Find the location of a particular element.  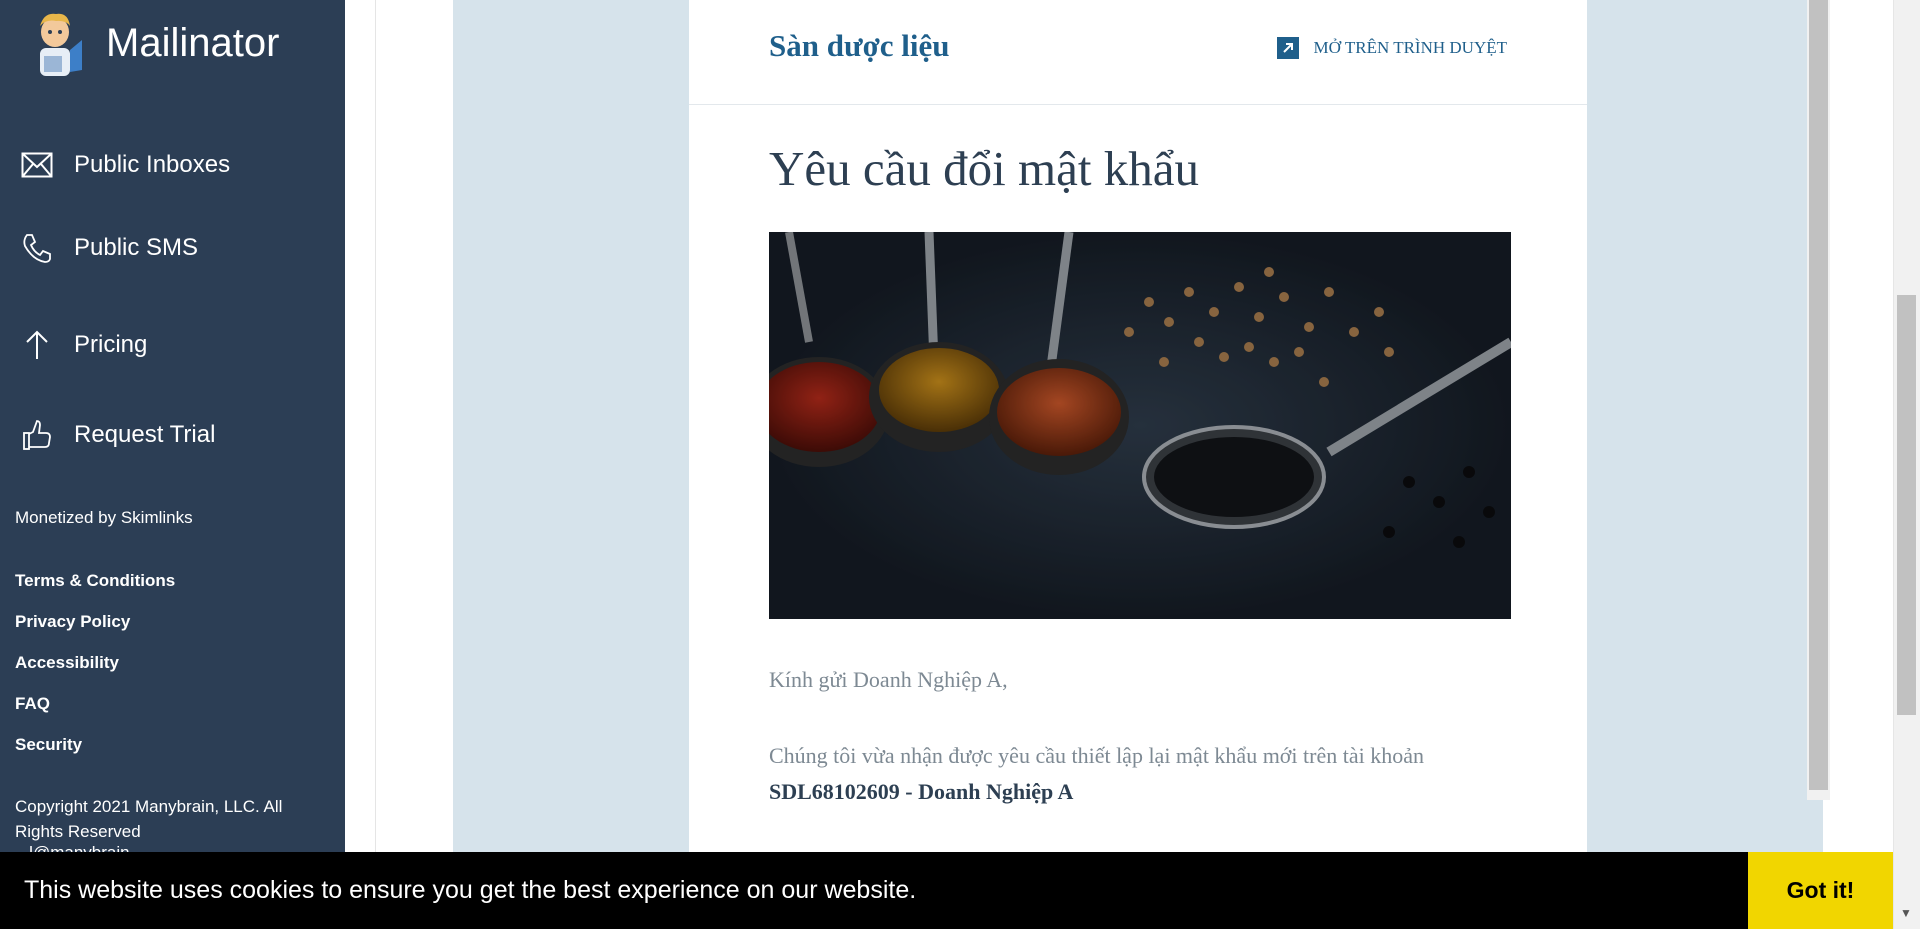

nav-label: Public SMS is located at coordinates (136, 247).